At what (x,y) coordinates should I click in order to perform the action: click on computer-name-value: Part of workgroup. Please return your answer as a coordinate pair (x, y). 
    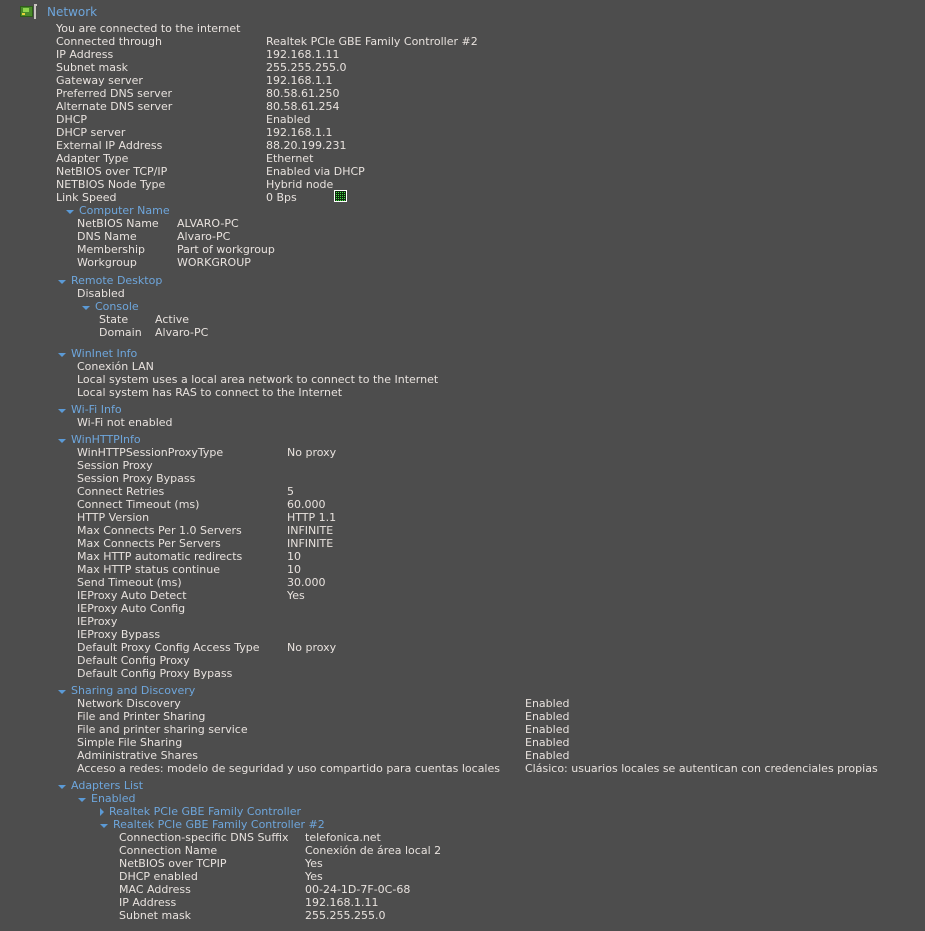
    Looking at the image, I should click on (226, 249).